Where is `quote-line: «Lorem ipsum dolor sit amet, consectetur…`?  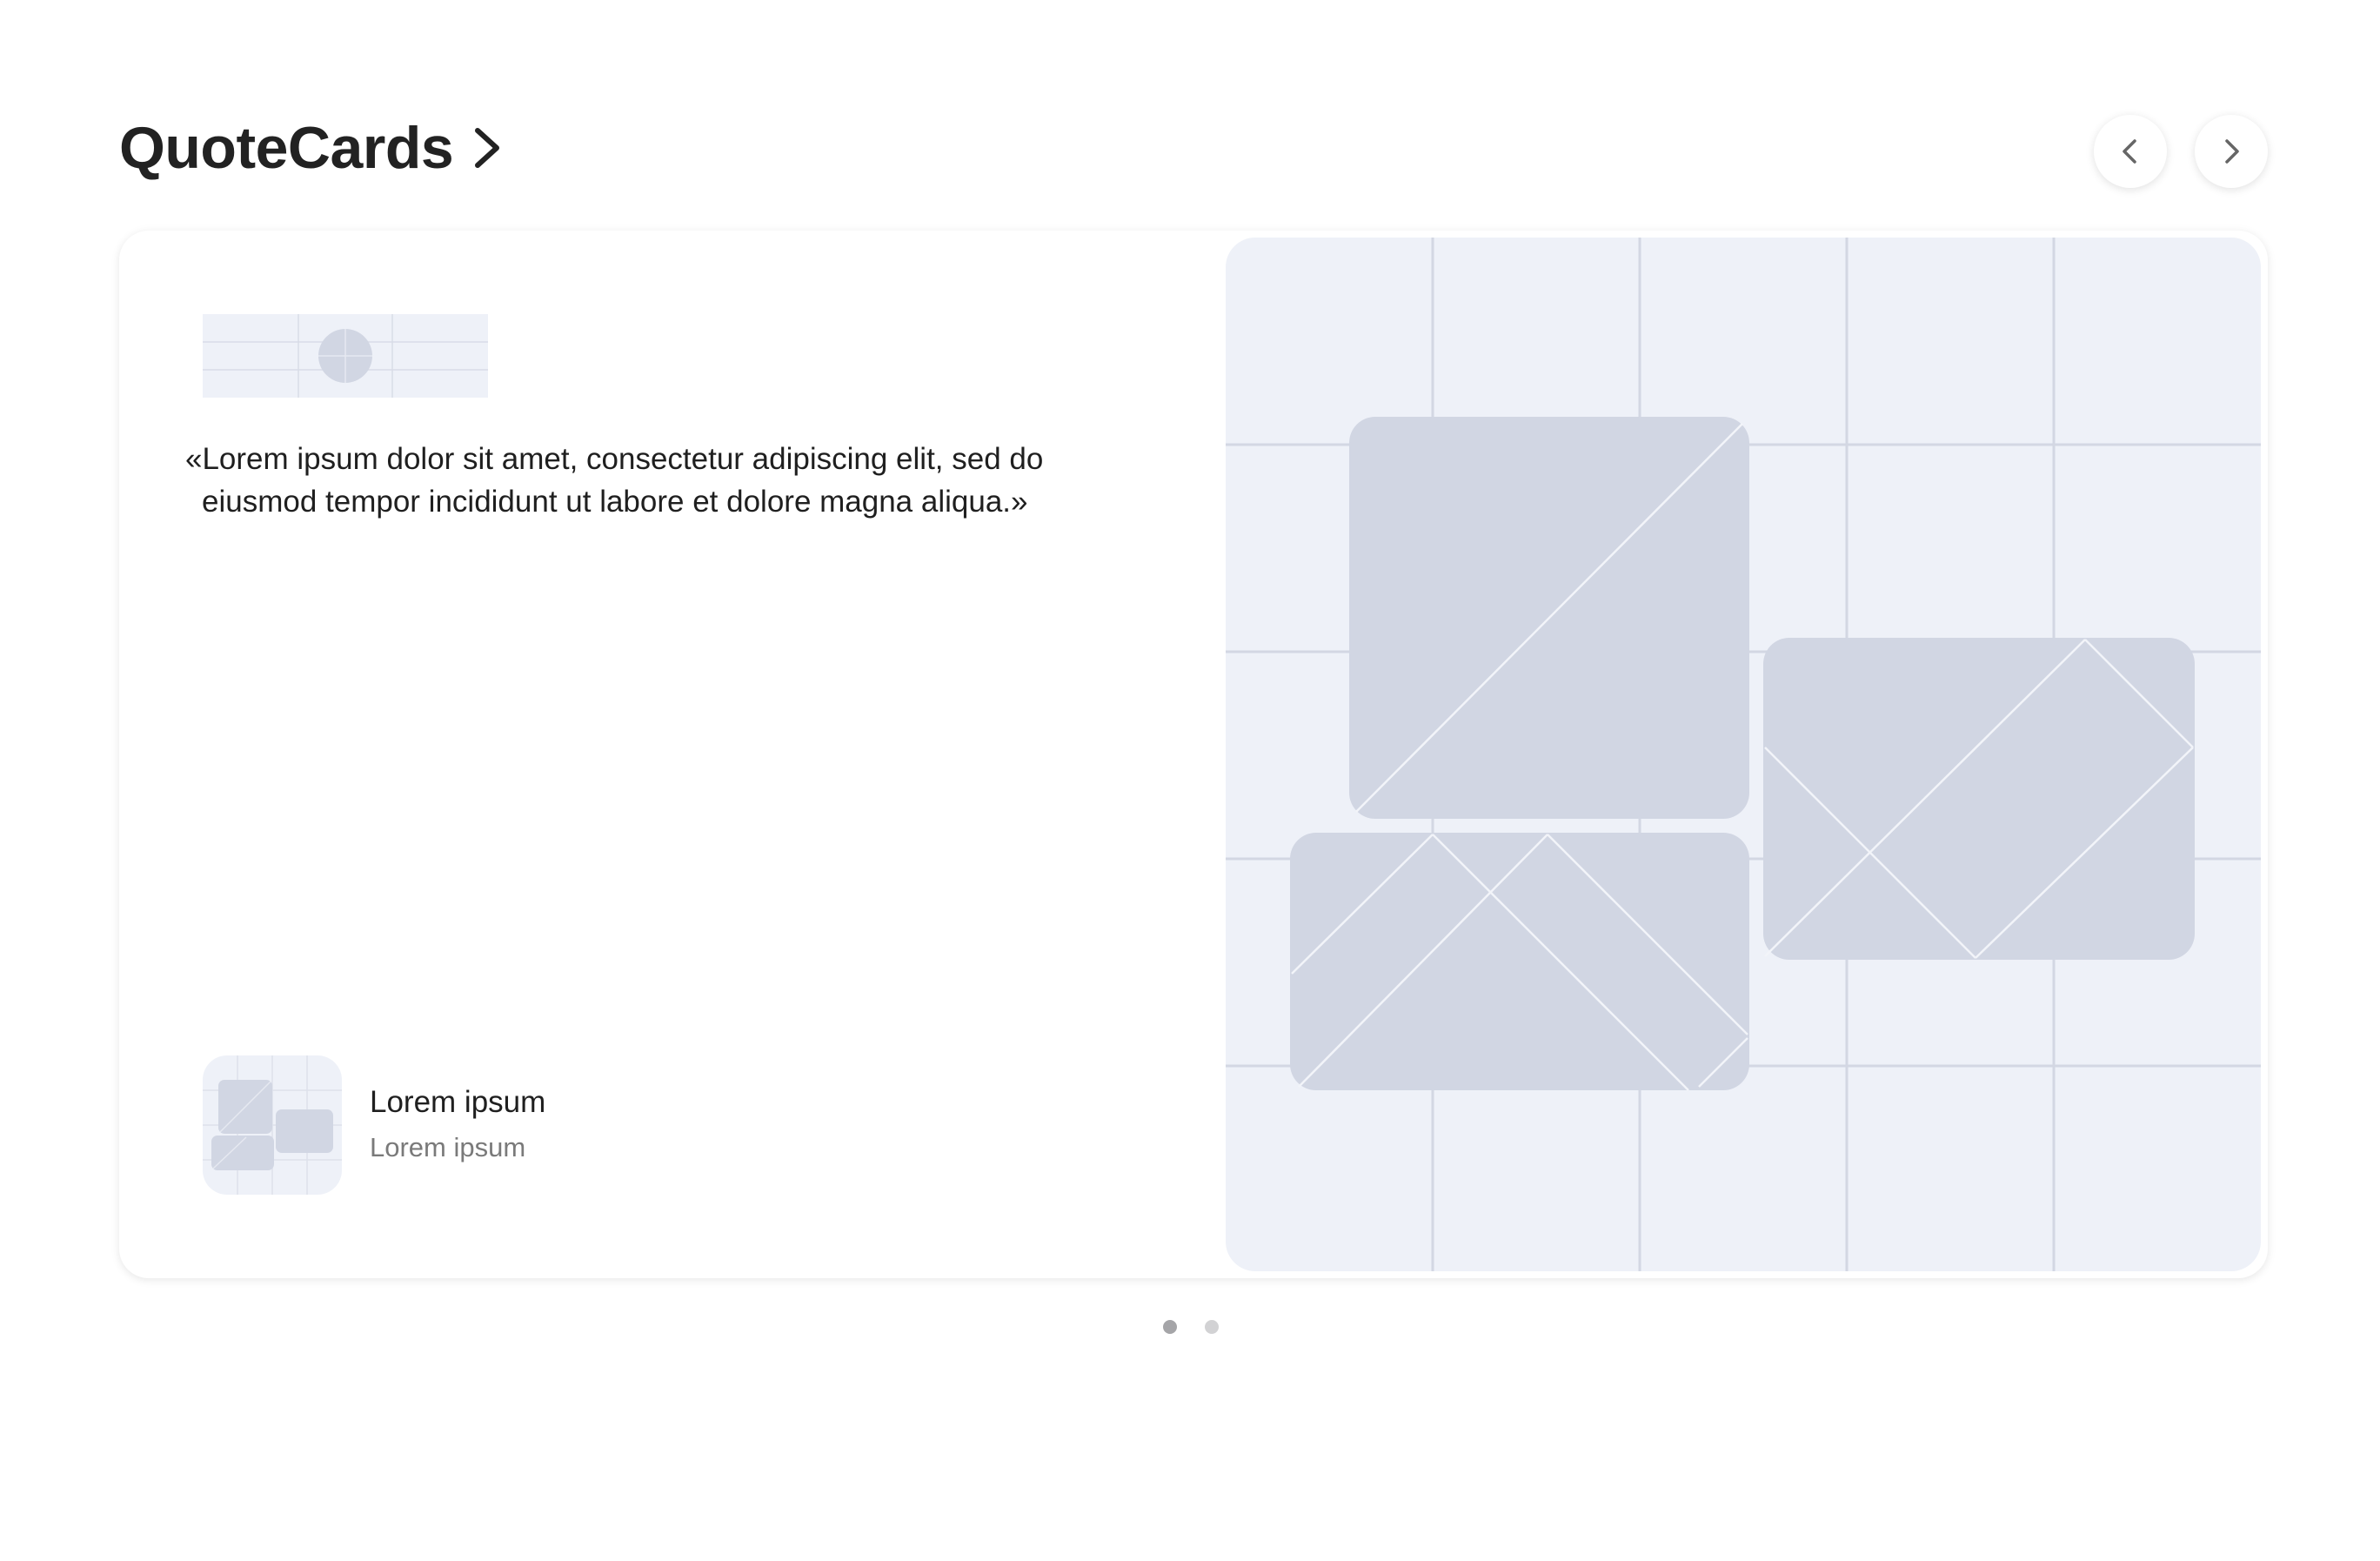 quote-line: «Lorem ipsum dolor sit amet, consectetur… is located at coordinates (614, 459).